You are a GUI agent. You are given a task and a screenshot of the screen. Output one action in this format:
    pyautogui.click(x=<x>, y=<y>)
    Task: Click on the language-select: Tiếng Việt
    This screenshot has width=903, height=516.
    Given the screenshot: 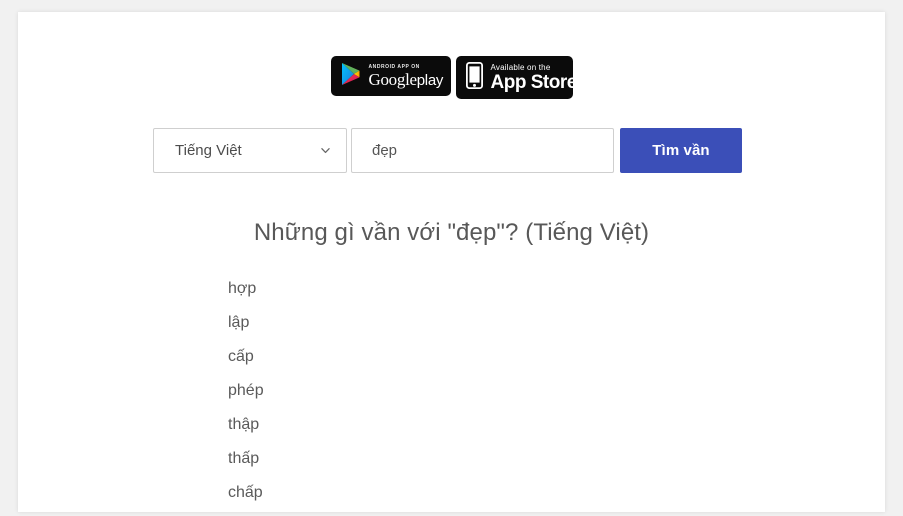 What is the action you would take?
    pyautogui.click(x=250, y=150)
    